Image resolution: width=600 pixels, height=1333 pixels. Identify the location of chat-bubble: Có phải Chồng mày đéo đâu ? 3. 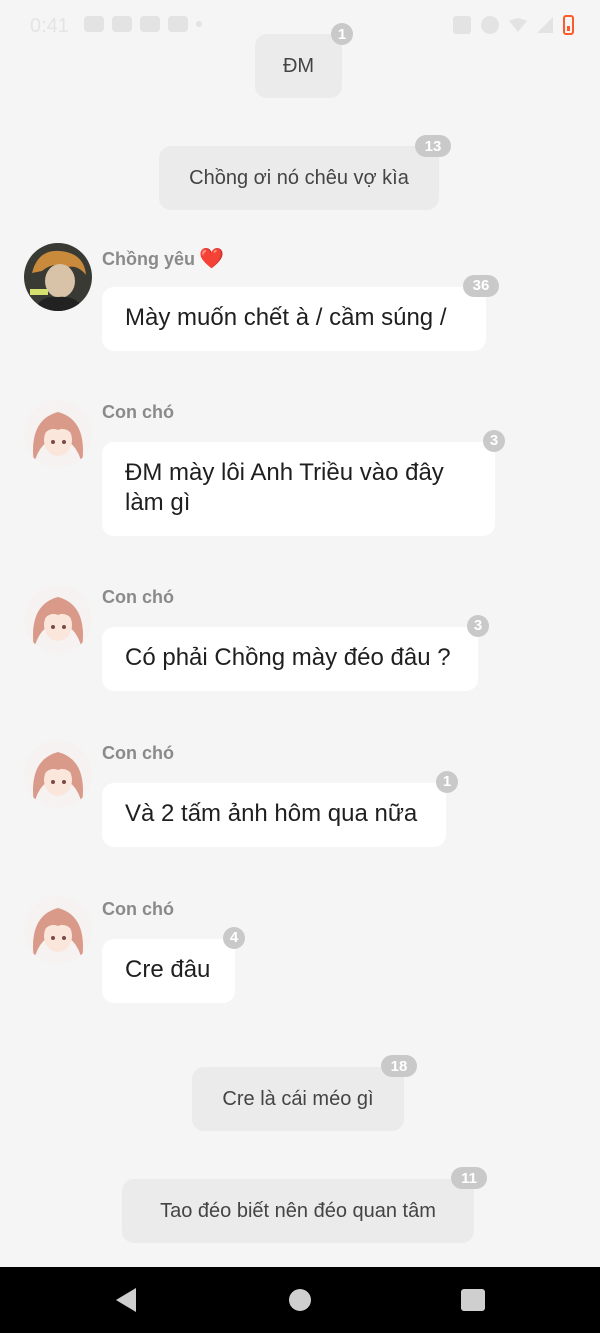
(295, 653).